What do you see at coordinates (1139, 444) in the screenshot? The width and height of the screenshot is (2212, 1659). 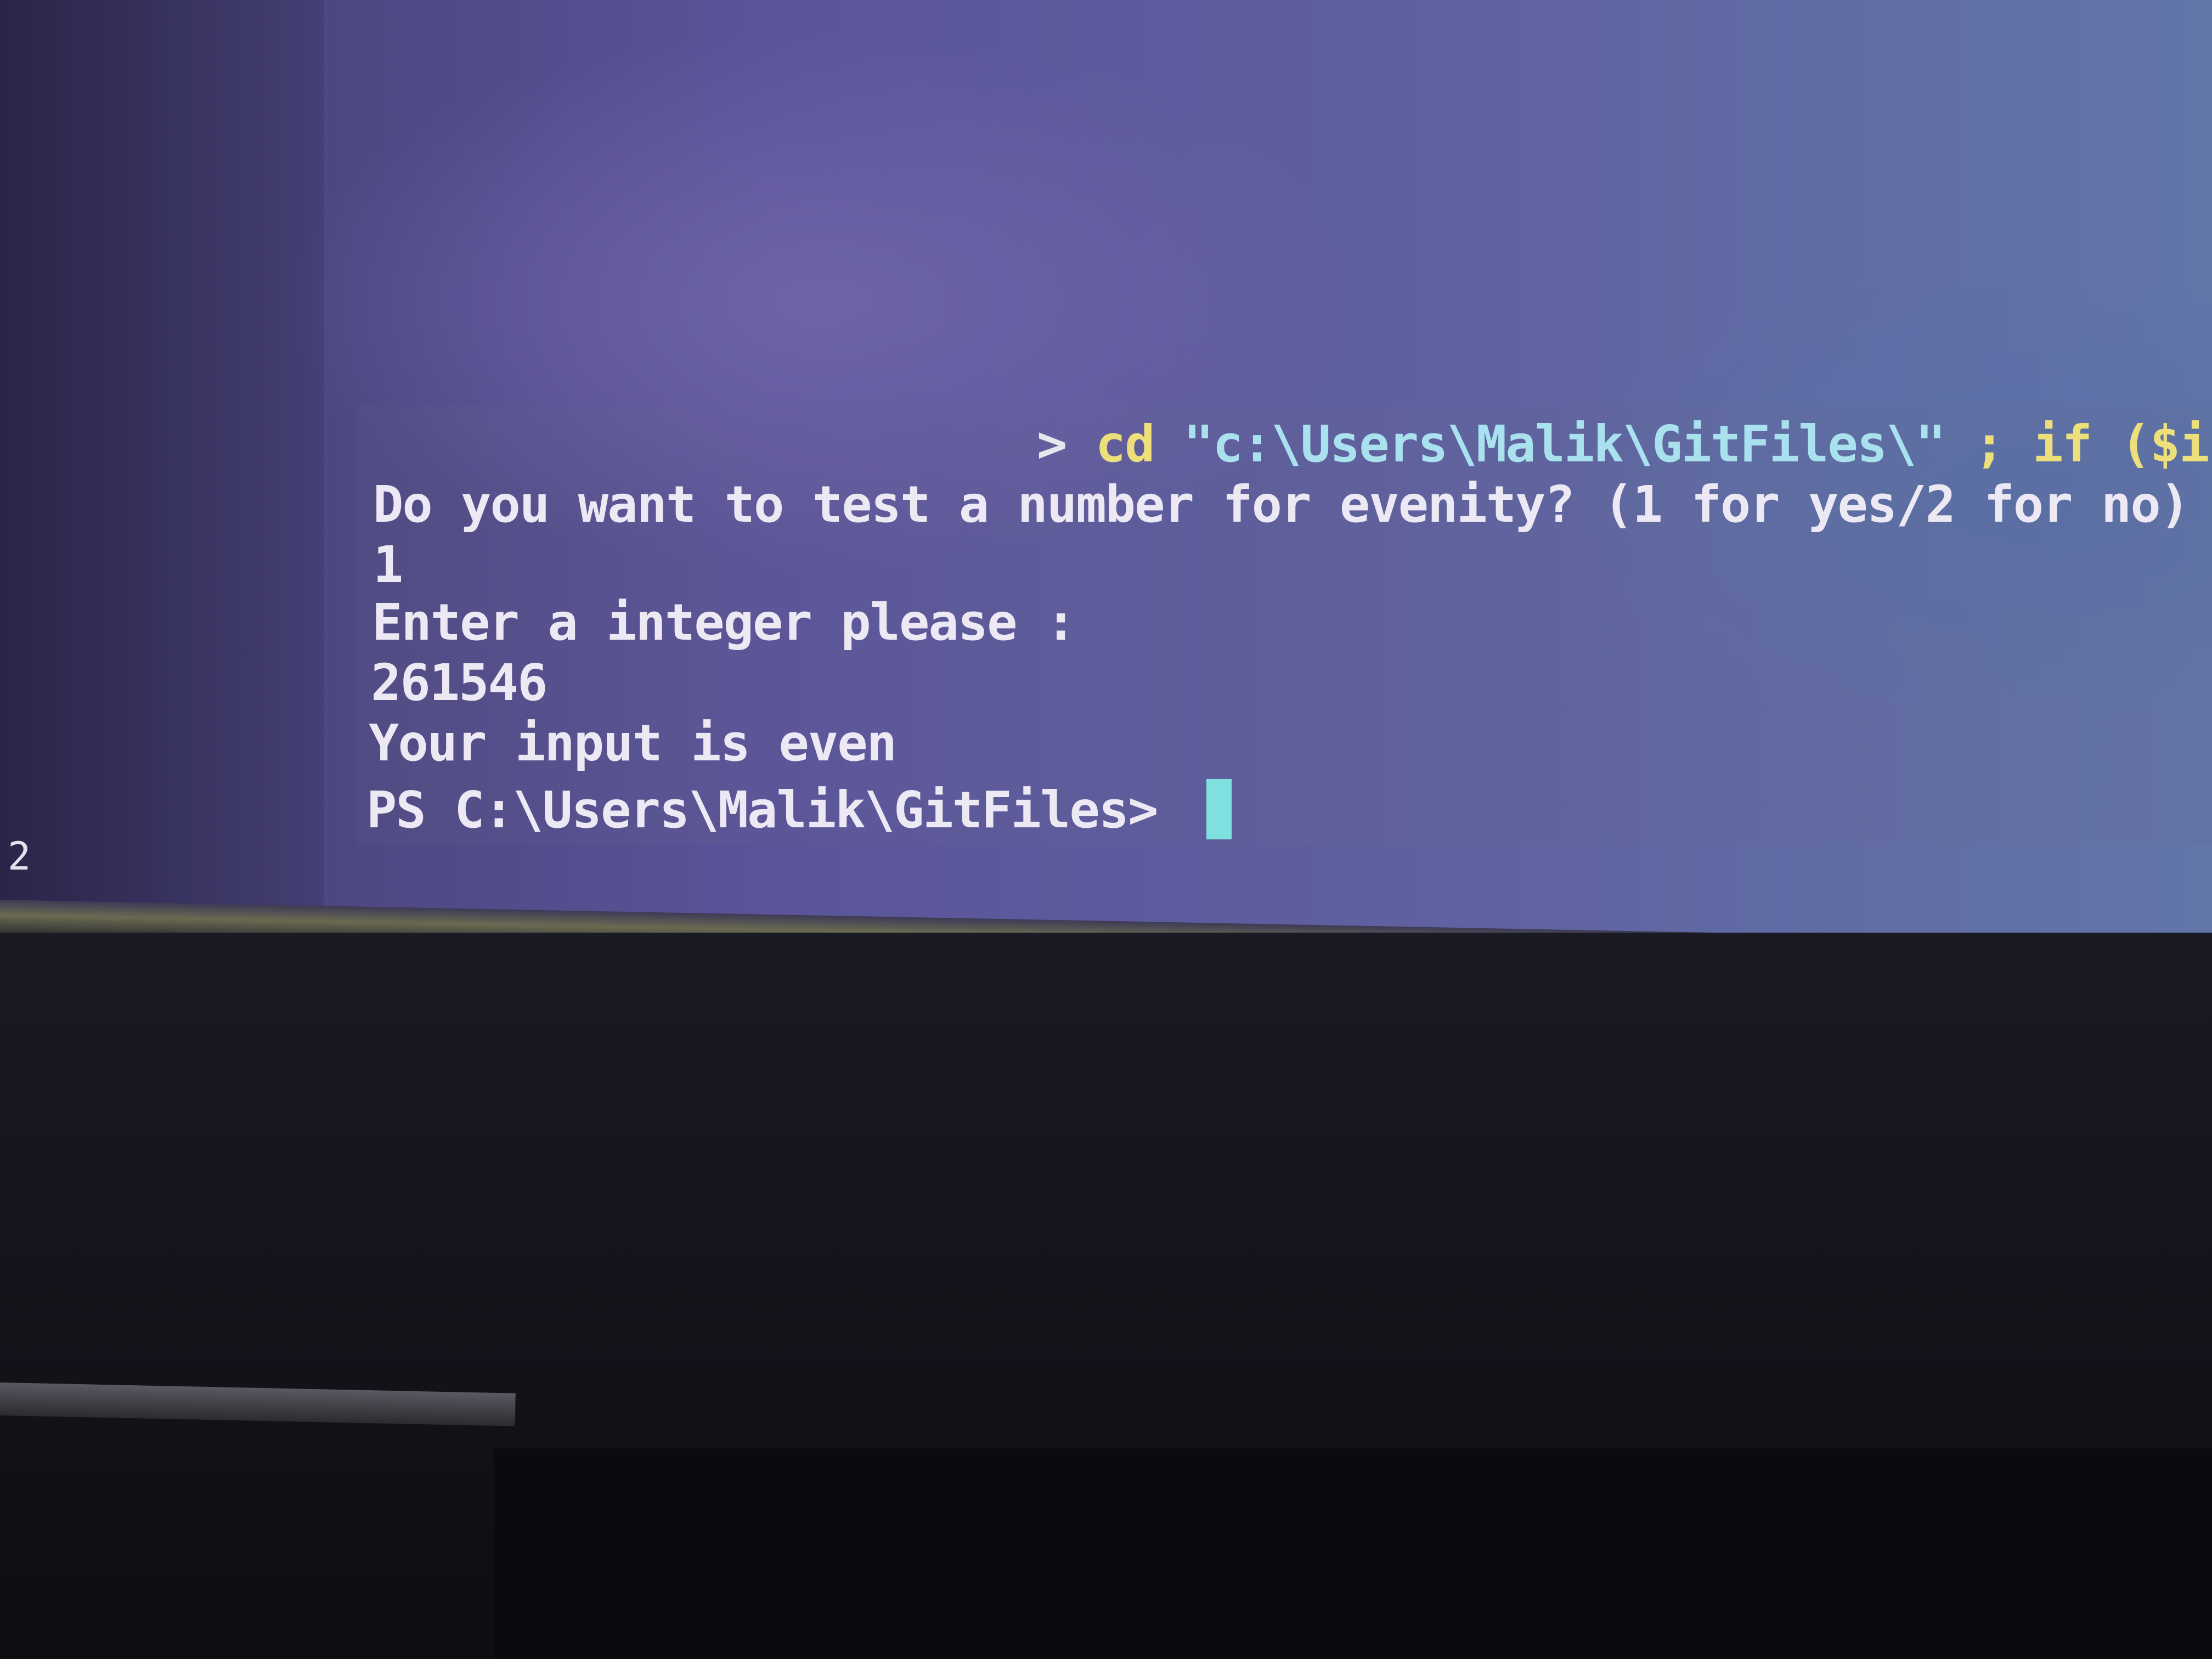 I see `command-keyword: cd` at bounding box center [1139, 444].